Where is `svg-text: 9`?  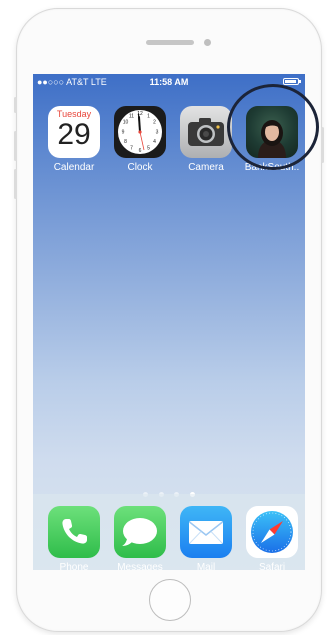
svg-text: 9 is located at coordinates (123, 133).